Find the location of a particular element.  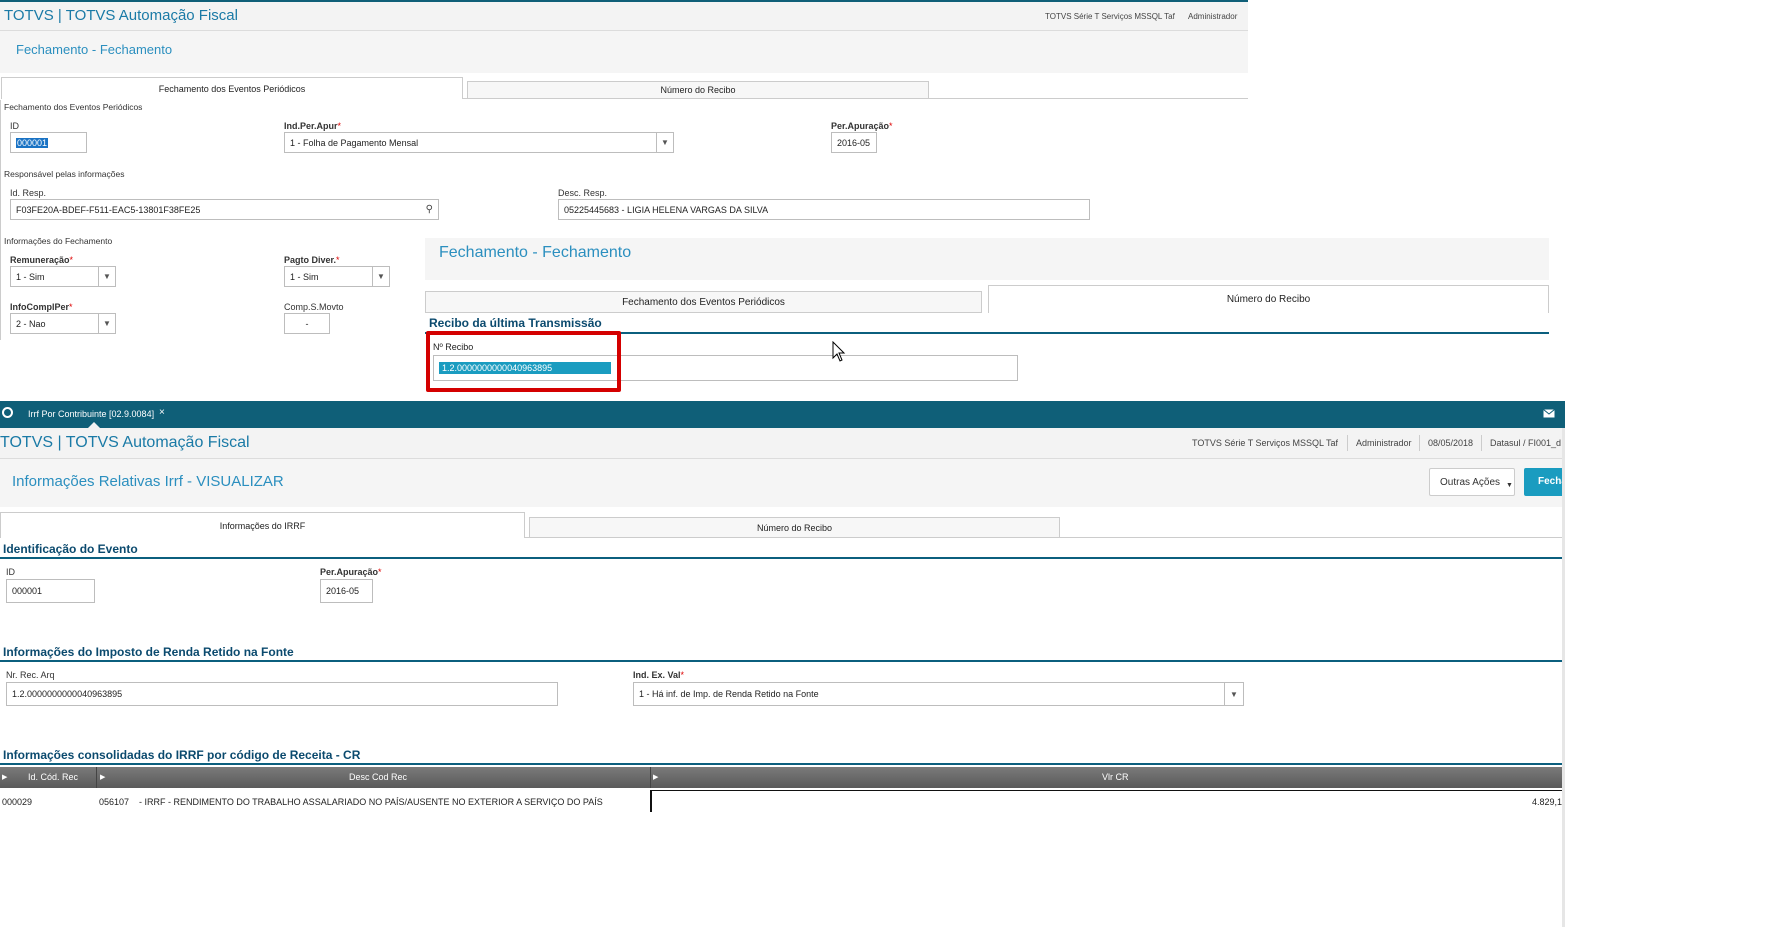

left-border is located at coordinates (0, 220).